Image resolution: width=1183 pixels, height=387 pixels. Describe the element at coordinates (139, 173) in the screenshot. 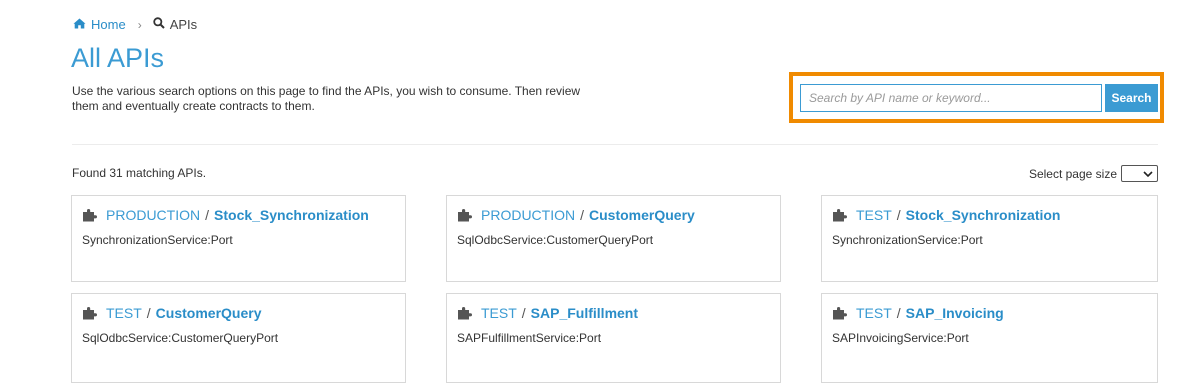

I see `results-count: Found 31 matching APIs.` at that location.